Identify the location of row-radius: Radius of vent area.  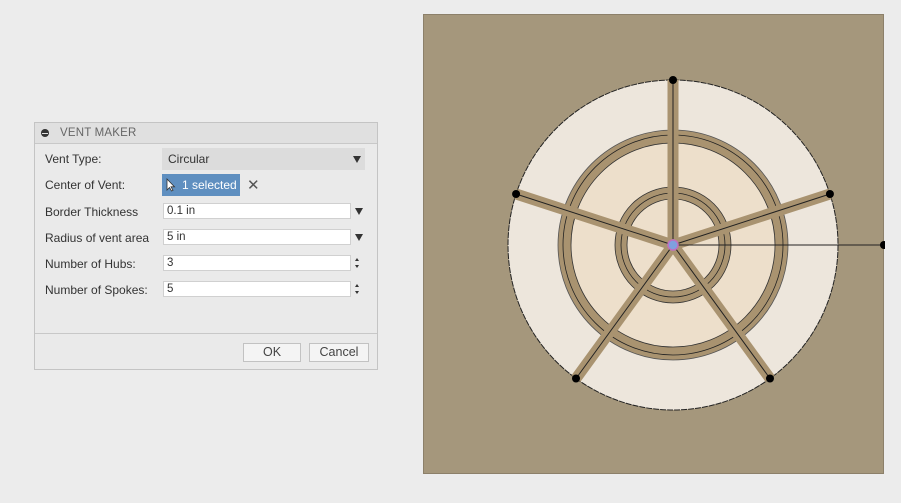
(206, 240).